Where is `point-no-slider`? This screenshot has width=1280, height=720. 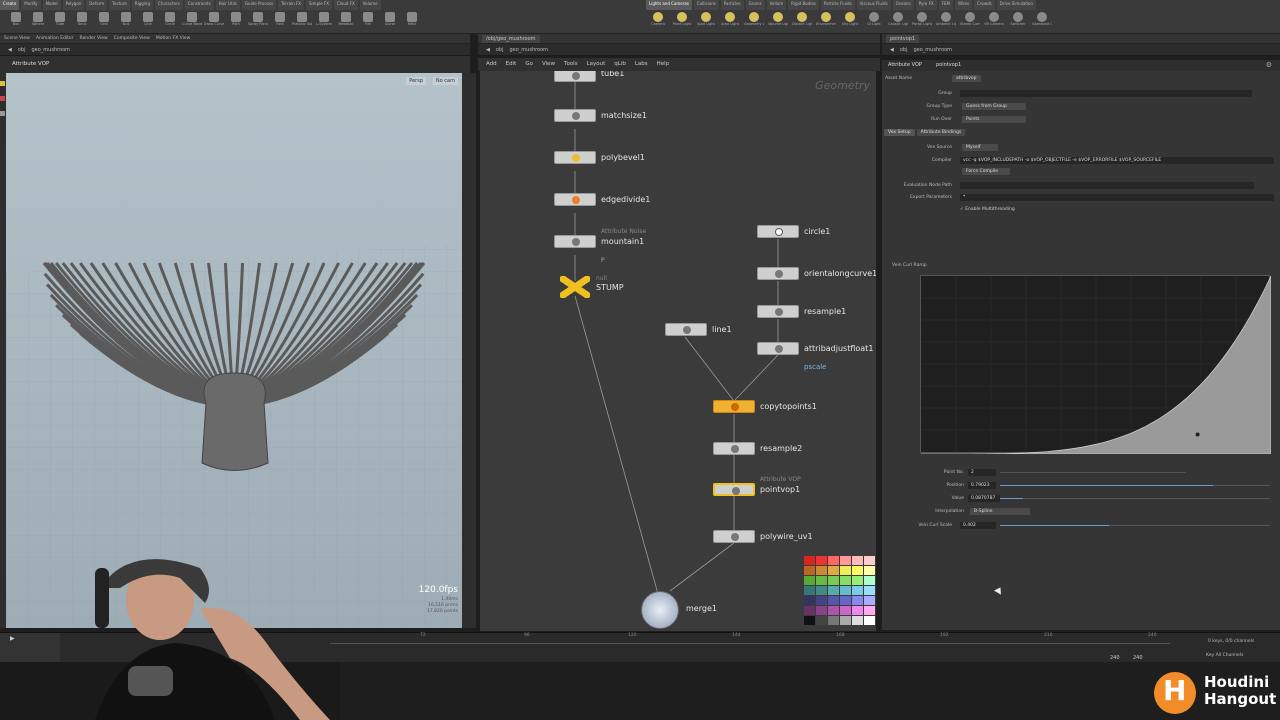 point-no-slider is located at coordinates (1093, 472).